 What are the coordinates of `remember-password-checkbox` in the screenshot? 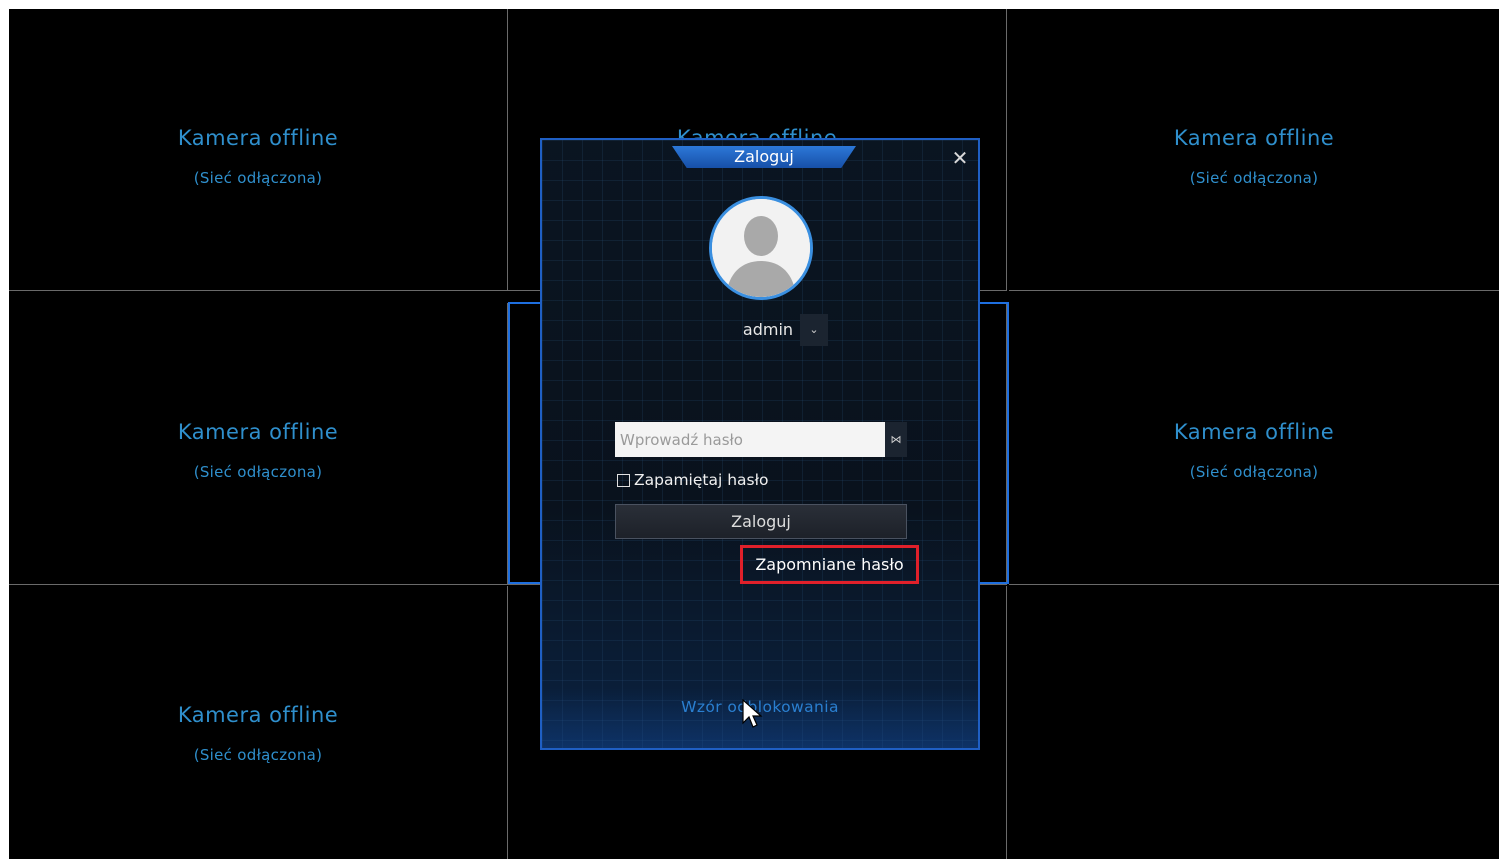 It's located at (623, 480).